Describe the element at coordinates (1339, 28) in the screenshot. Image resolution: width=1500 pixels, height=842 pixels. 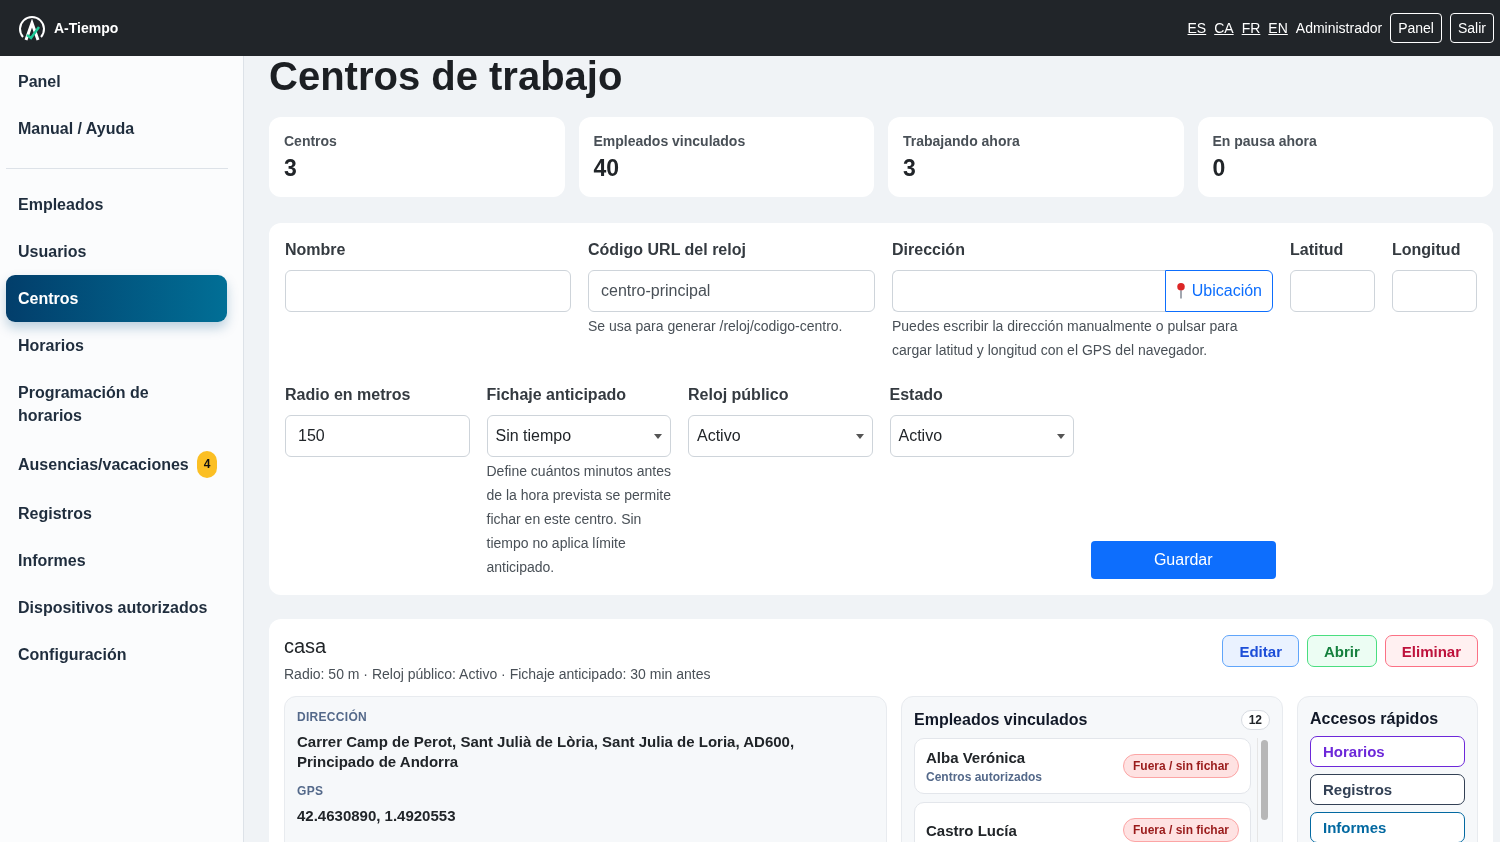
I see `user-name: Administrador` at that location.